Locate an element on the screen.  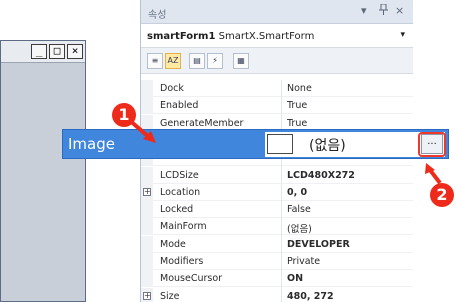
callout-2: 2 is located at coordinates (442, 195).